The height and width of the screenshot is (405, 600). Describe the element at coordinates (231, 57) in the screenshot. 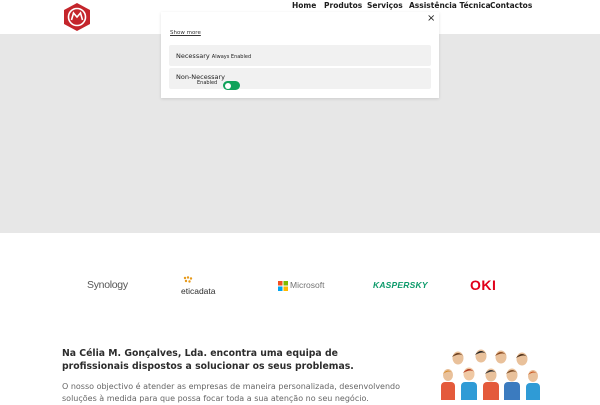

I see `category-status: Always Enabled` at that location.